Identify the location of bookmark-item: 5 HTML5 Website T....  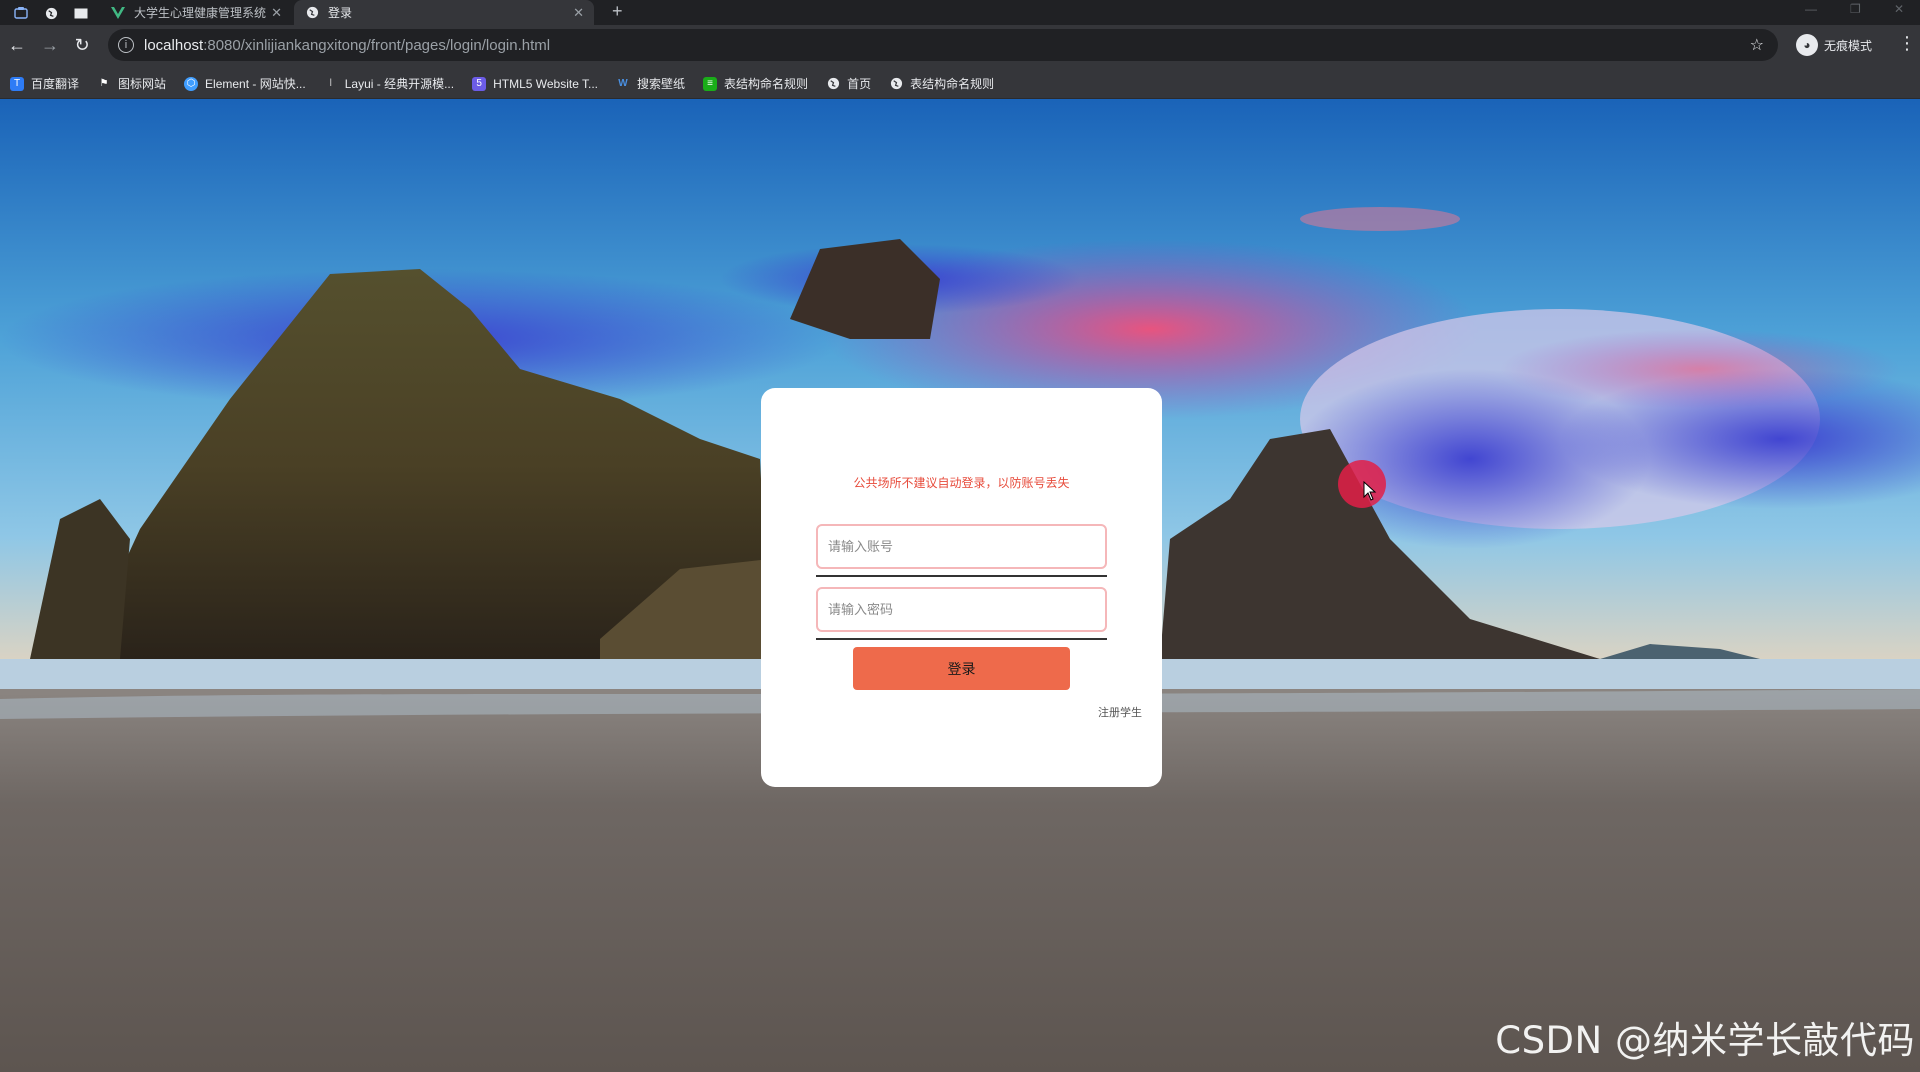
(535, 83).